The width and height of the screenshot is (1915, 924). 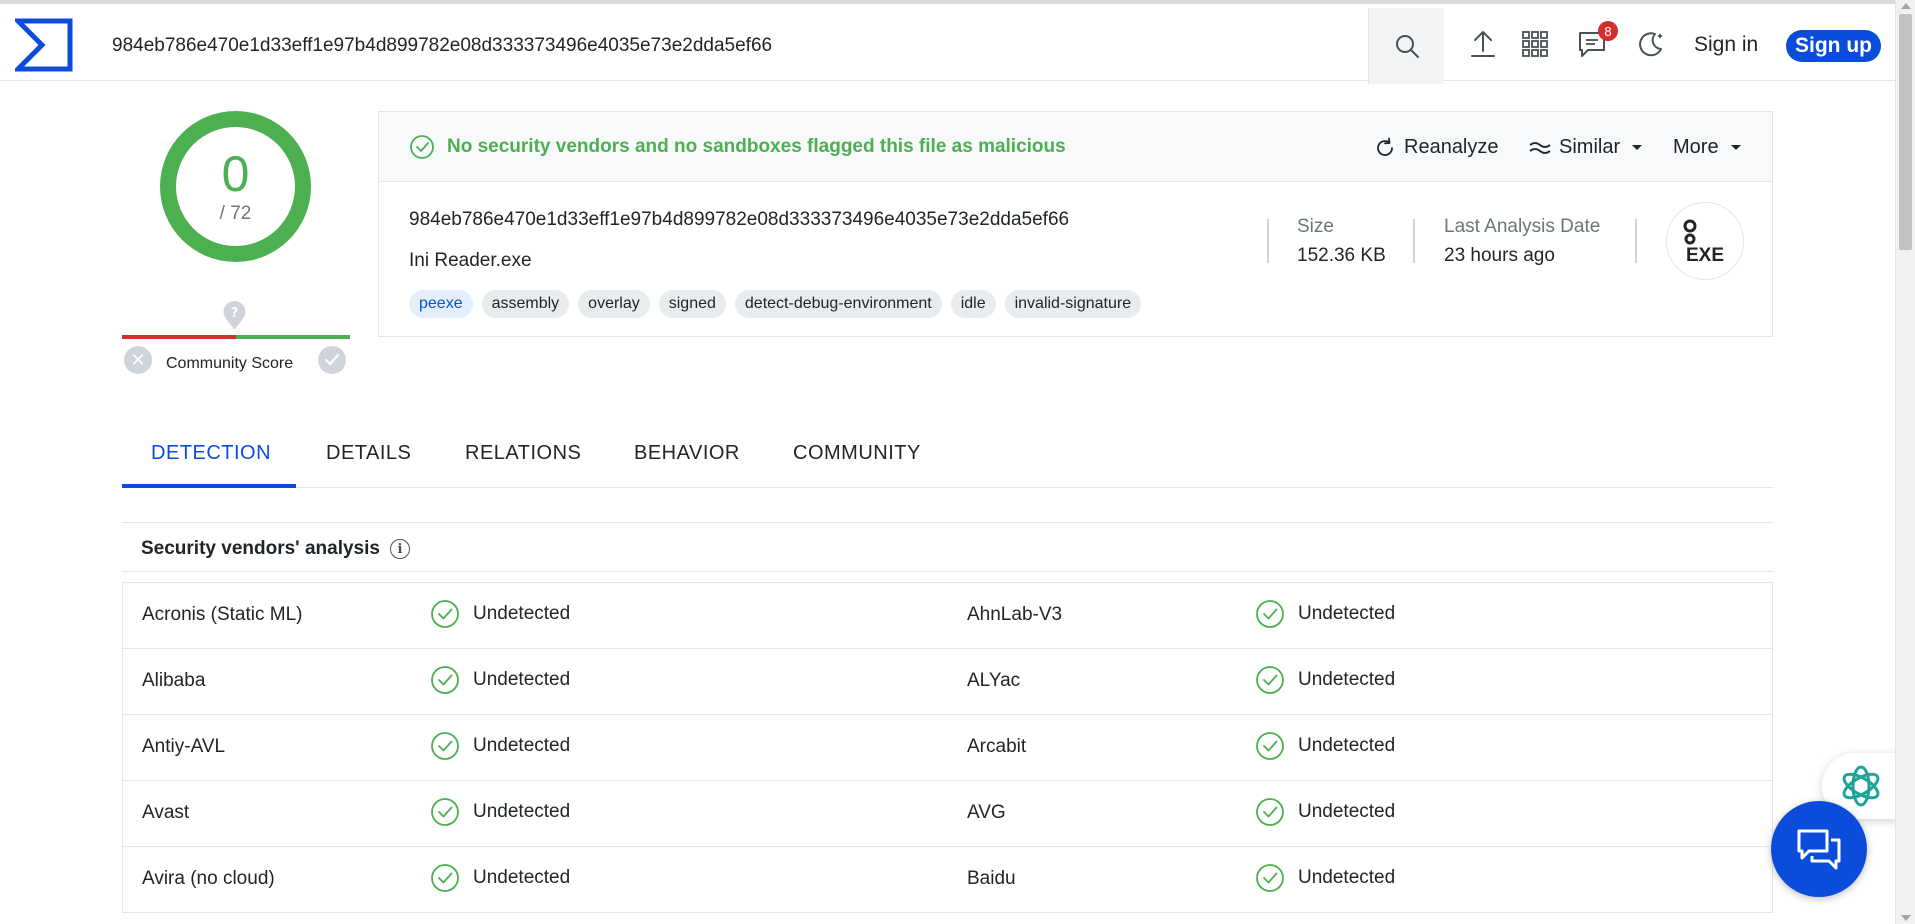 What do you see at coordinates (687, 453) in the screenshot?
I see `tab-behavior: BEHAVIOR` at bounding box center [687, 453].